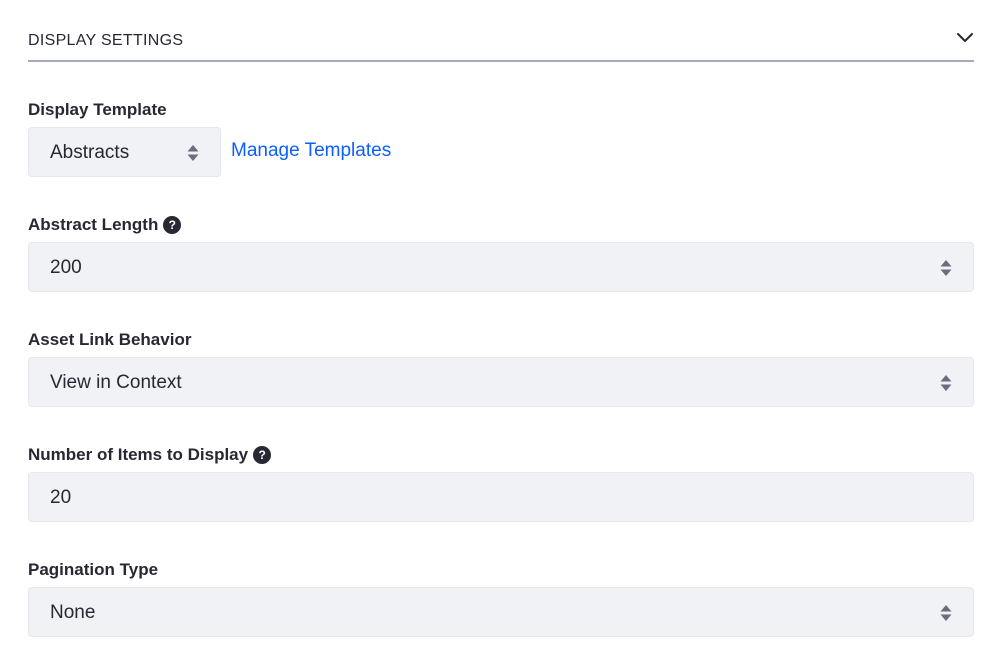 The image size is (1000, 653). What do you see at coordinates (97, 109) in the screenshot?
I see `display-template-label: Display Template` at bounding box center [97, 109].